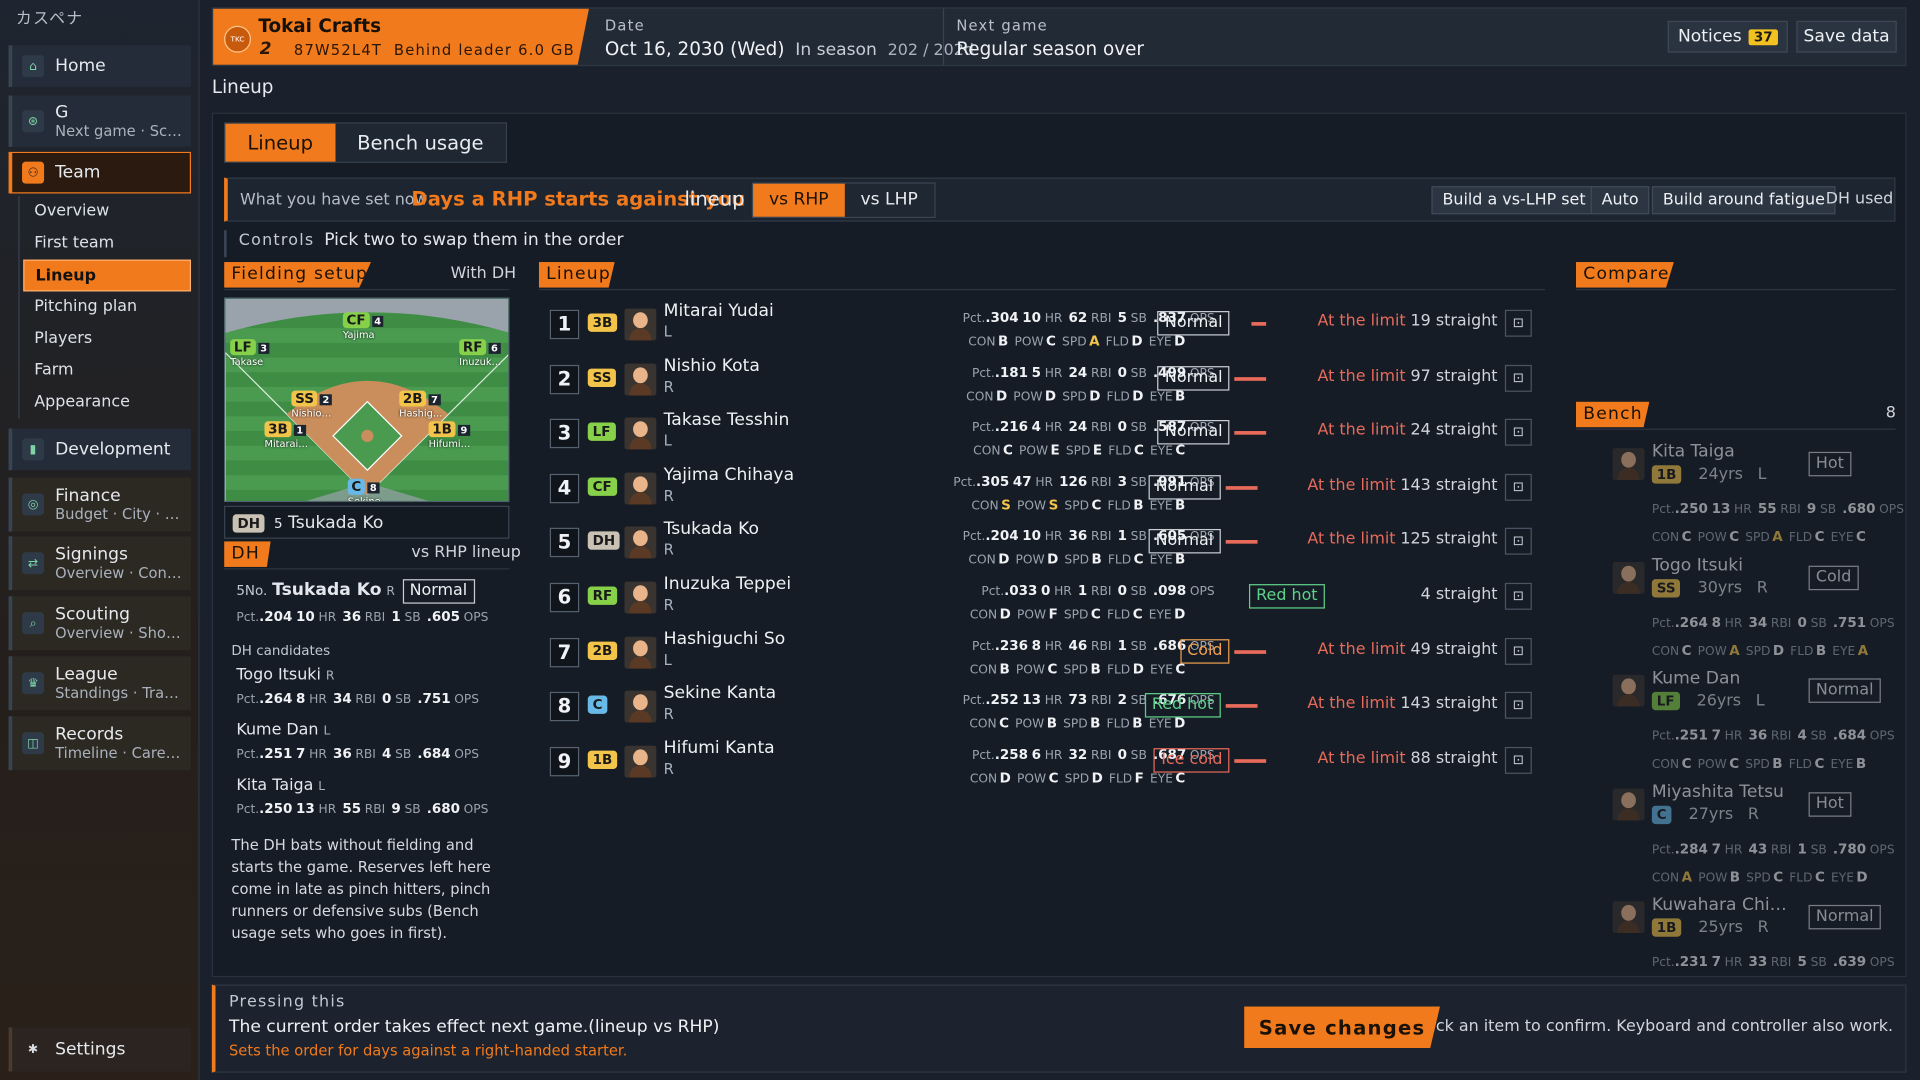 Image resolution: width=1920 pixels, height=1080 pixels. Describe the element at coordinates (727, 584) in the screenshot. I see `player-name: Inuzuka Teppei` at that location.